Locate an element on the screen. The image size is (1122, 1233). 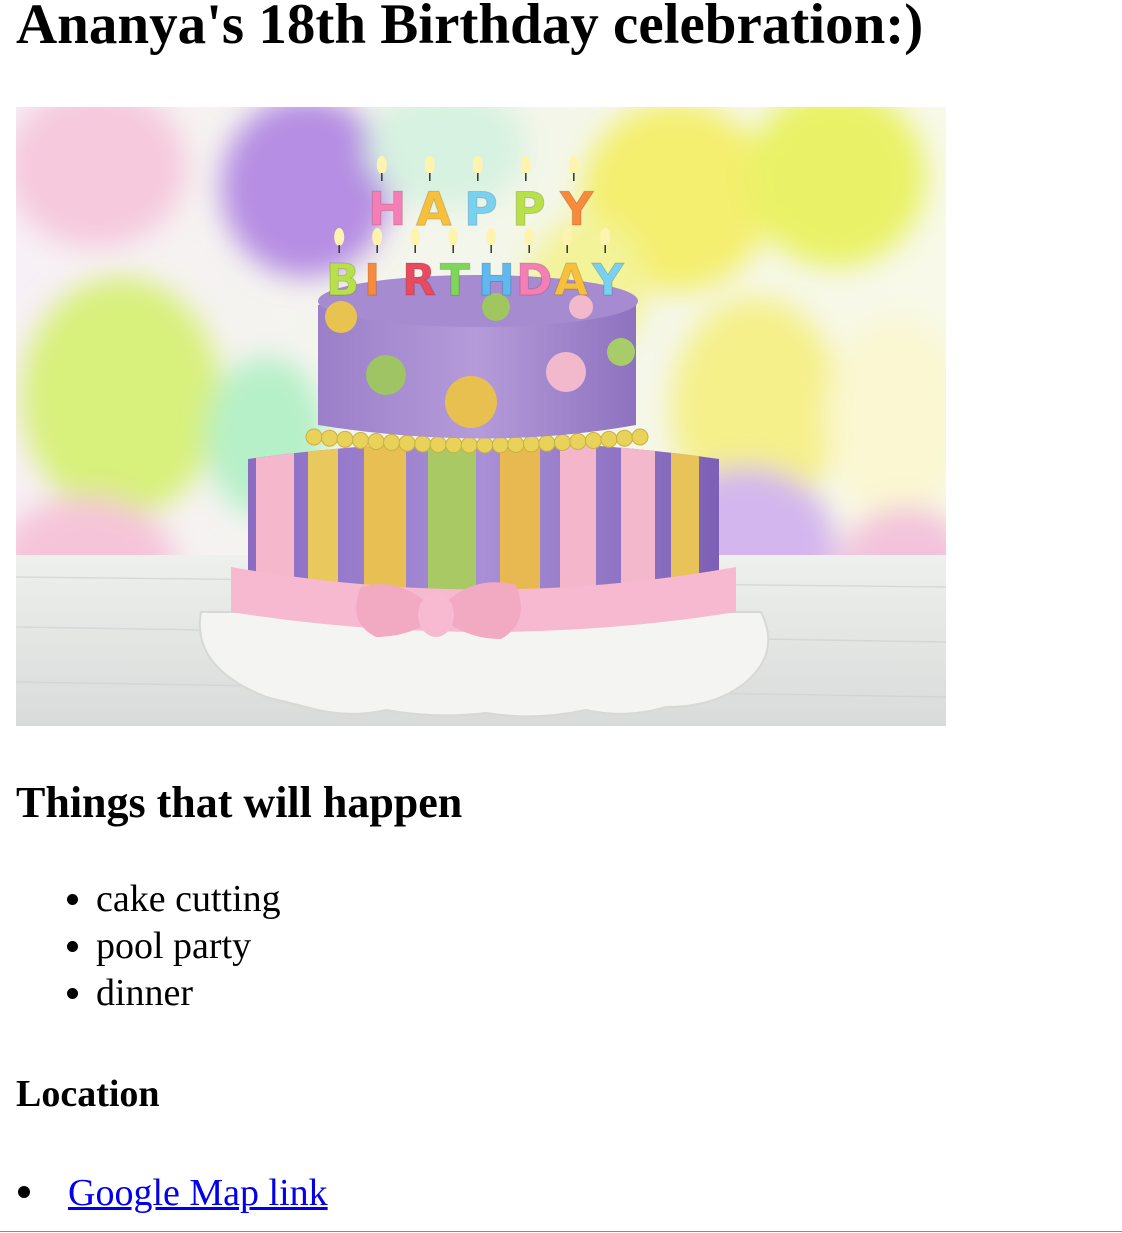
location-heading: Location is located at coordinates (88, 1094).